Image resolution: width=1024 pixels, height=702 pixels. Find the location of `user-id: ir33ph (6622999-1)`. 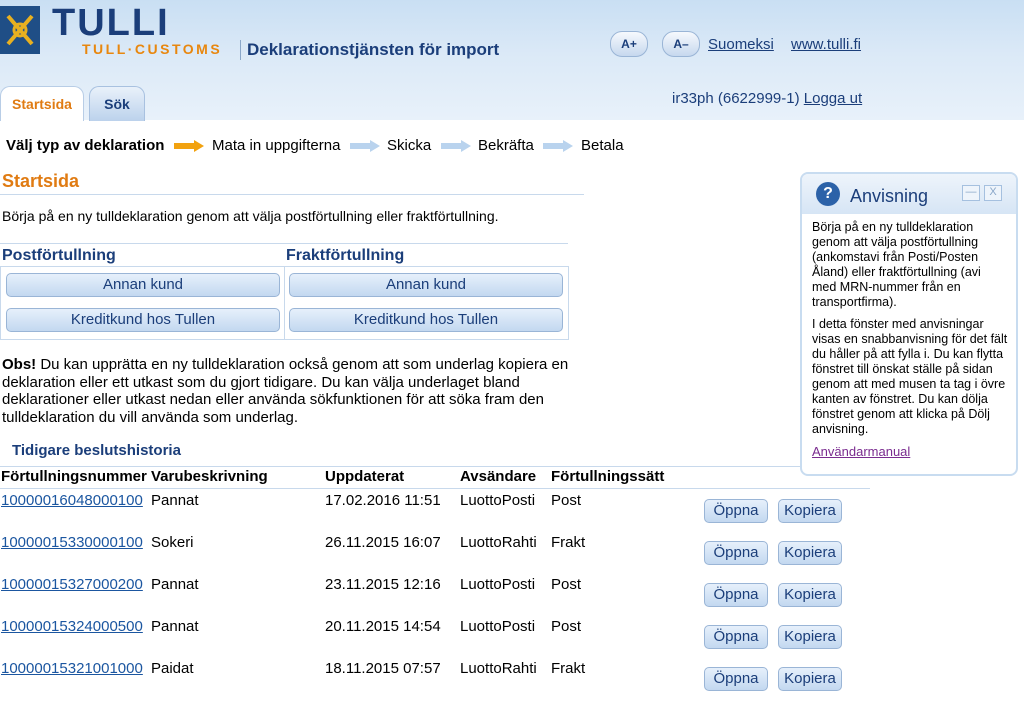

user-id: ir33ph (6622999-1) is located at coordinates (736, 98).